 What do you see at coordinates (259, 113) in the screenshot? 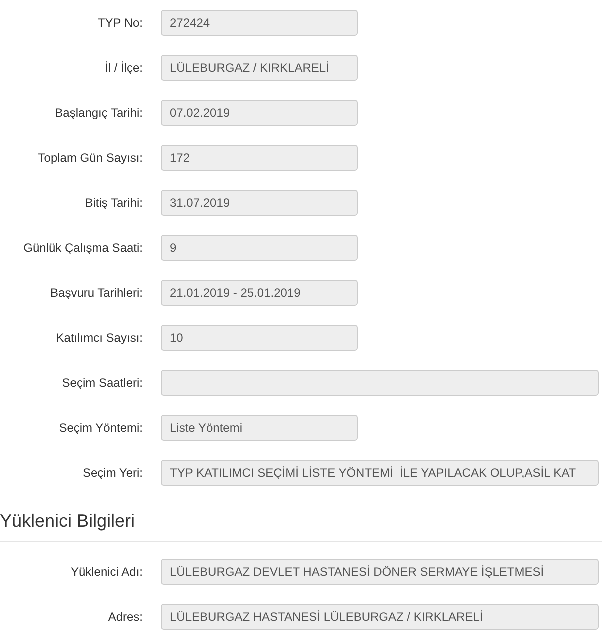
I see `text-field: 07.02.2019` at bounding box center [259, 113].